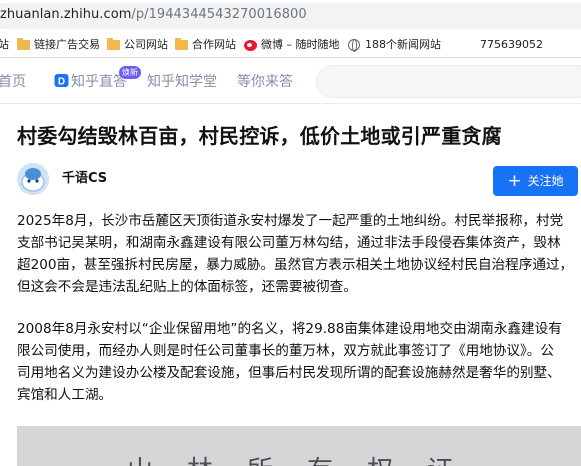  What do you see at coordinates (182, 82) in the screenshot?
I see `nav-xuetang: 知乎知学堂` at bounding box center [182, 82].